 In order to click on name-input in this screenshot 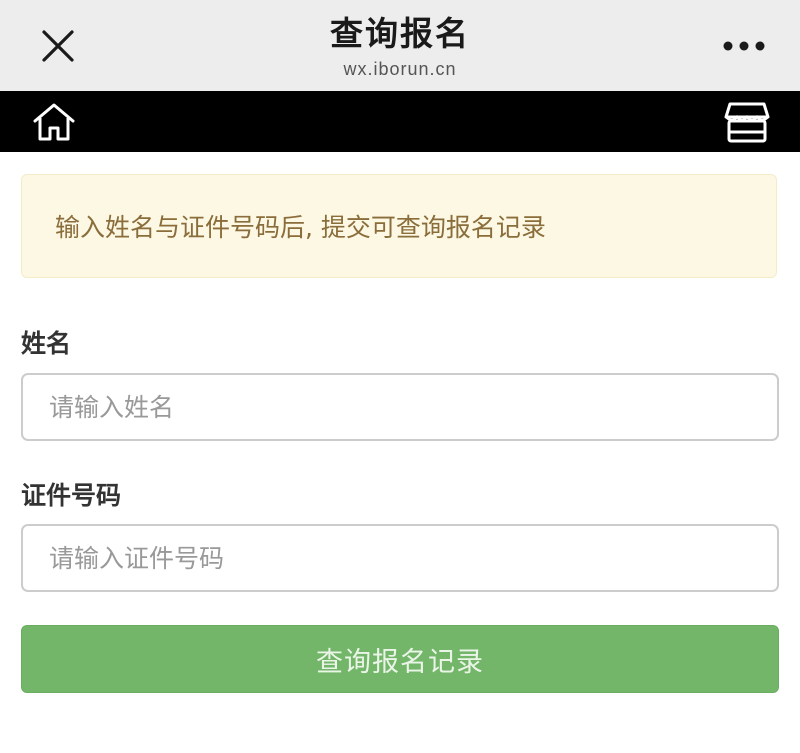, I will do `click(400, 407)`.